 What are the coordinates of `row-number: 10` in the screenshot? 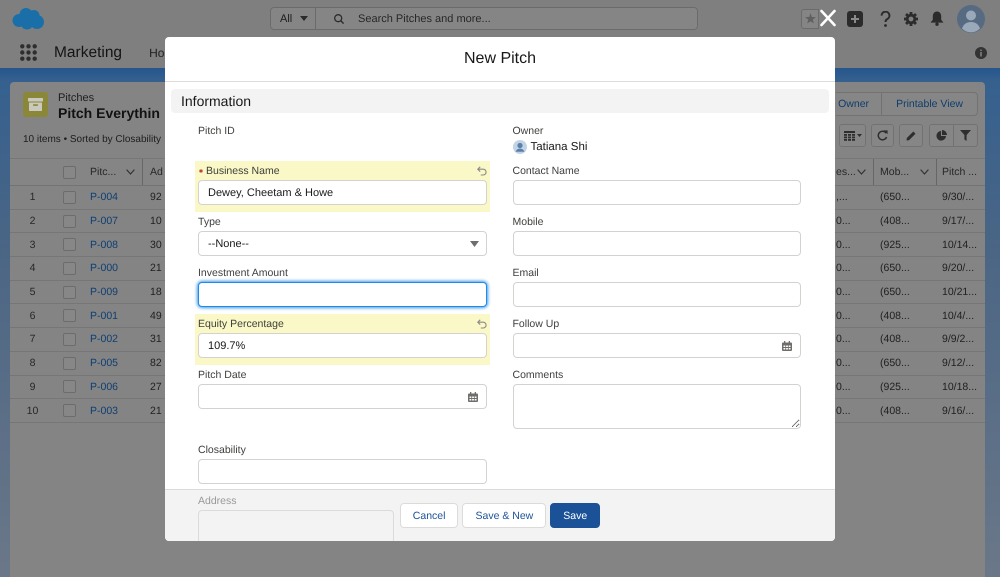 It's located at (33, 411).